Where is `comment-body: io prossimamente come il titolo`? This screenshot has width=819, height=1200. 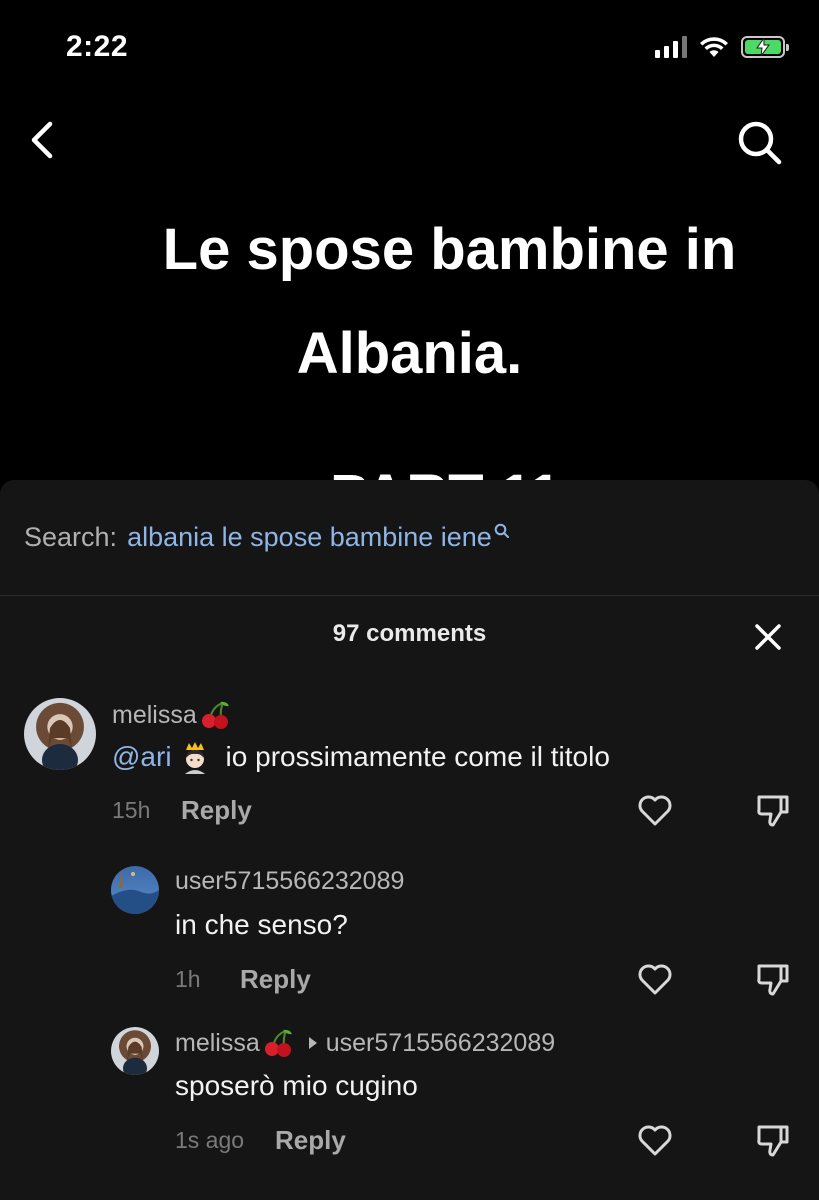 comment-body: io prossimamente come il titolo is located at coordinates (417, 756).